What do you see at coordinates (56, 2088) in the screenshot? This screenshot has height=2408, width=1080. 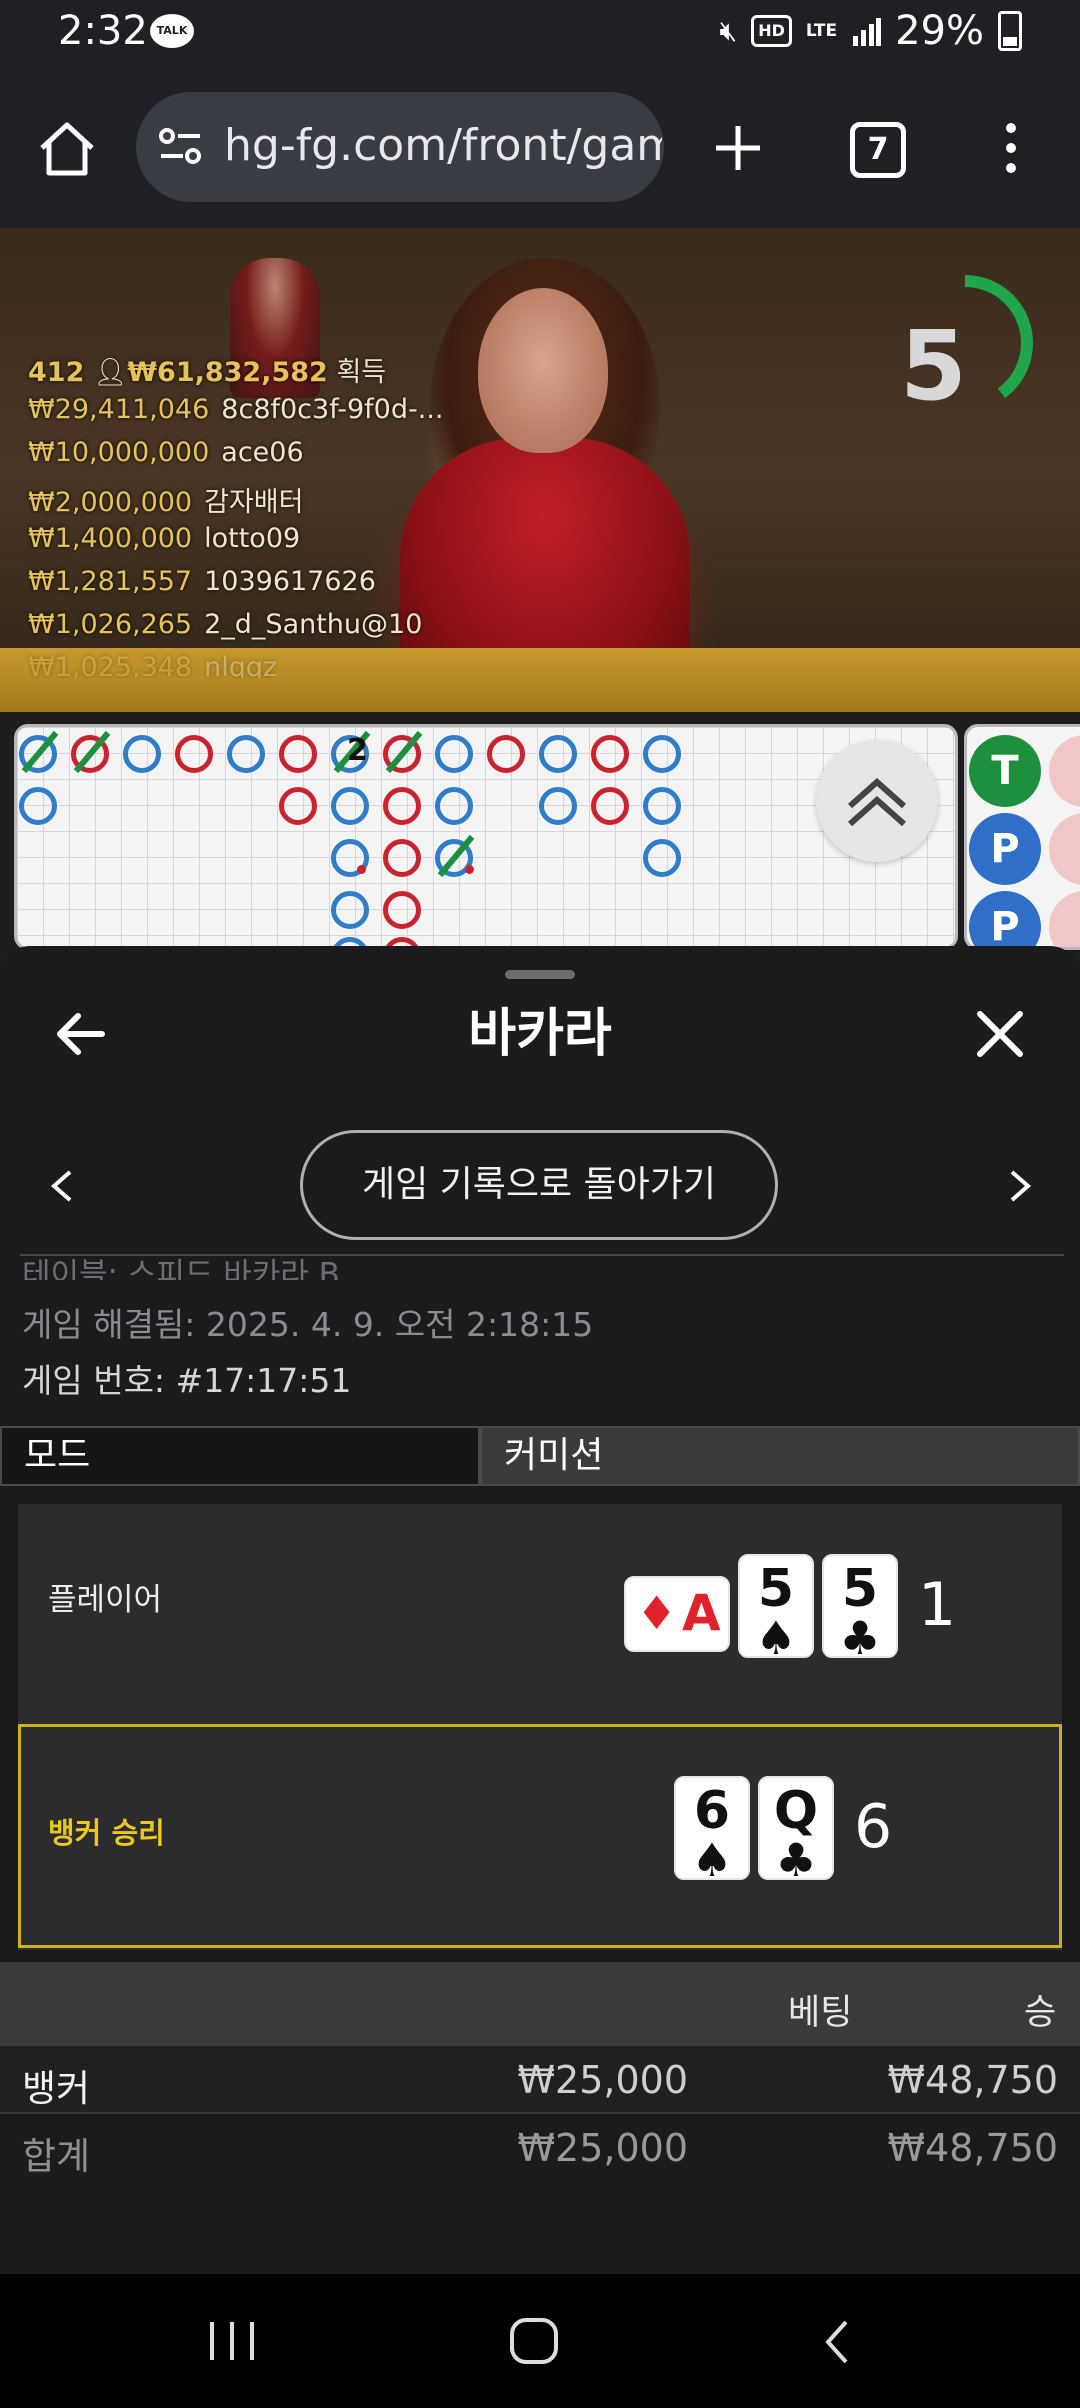 I see `bet-name: 뱅커` at bounding box center [56, 2088].